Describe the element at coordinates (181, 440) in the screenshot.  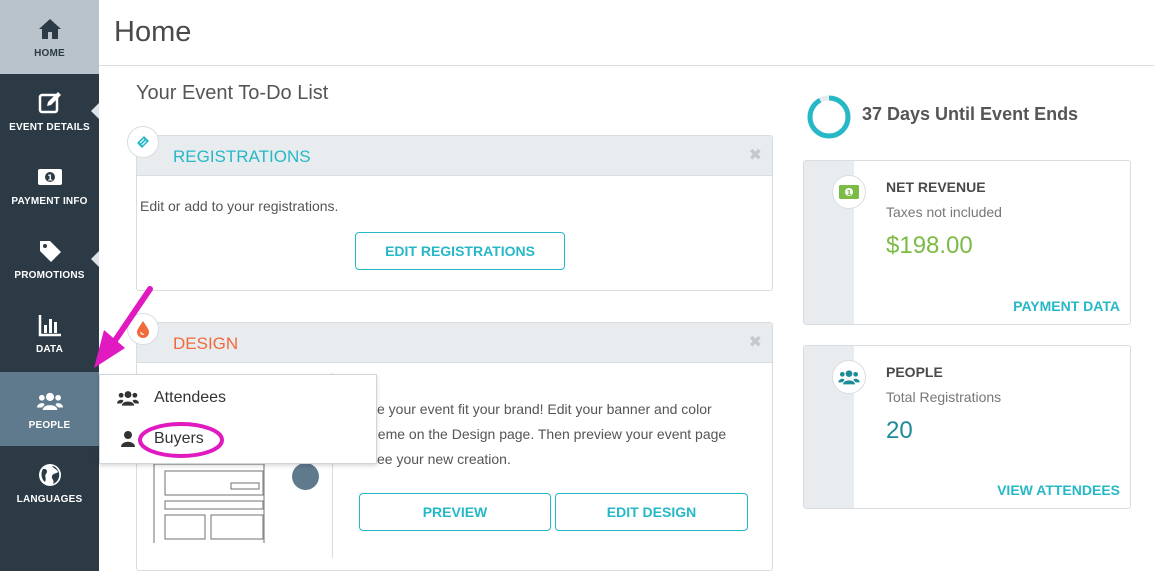
I see `annotation-circle` at that location.